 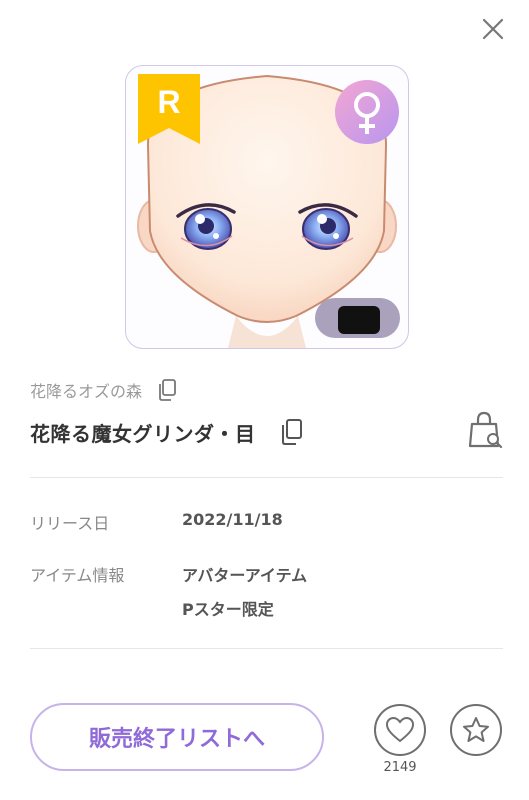 What do you see at coordinates (485, 430) in the screenshot?
I see `shopping-bag-search-icon` at bounding box center [485, 430].